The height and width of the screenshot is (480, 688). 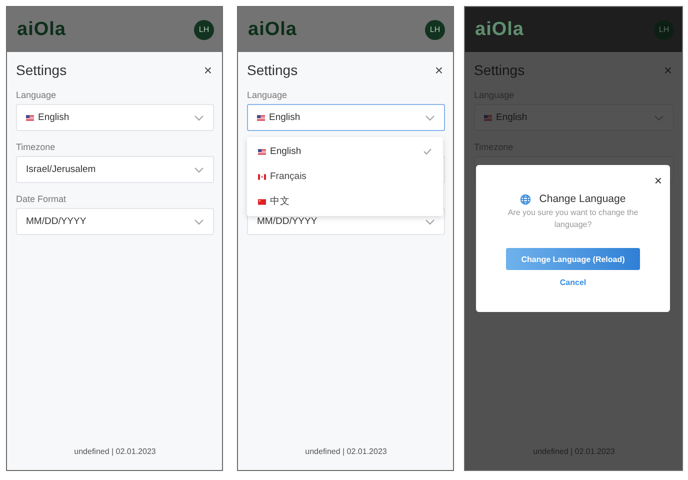 I want to click on language-option: Français, so click(x=345, y=176).